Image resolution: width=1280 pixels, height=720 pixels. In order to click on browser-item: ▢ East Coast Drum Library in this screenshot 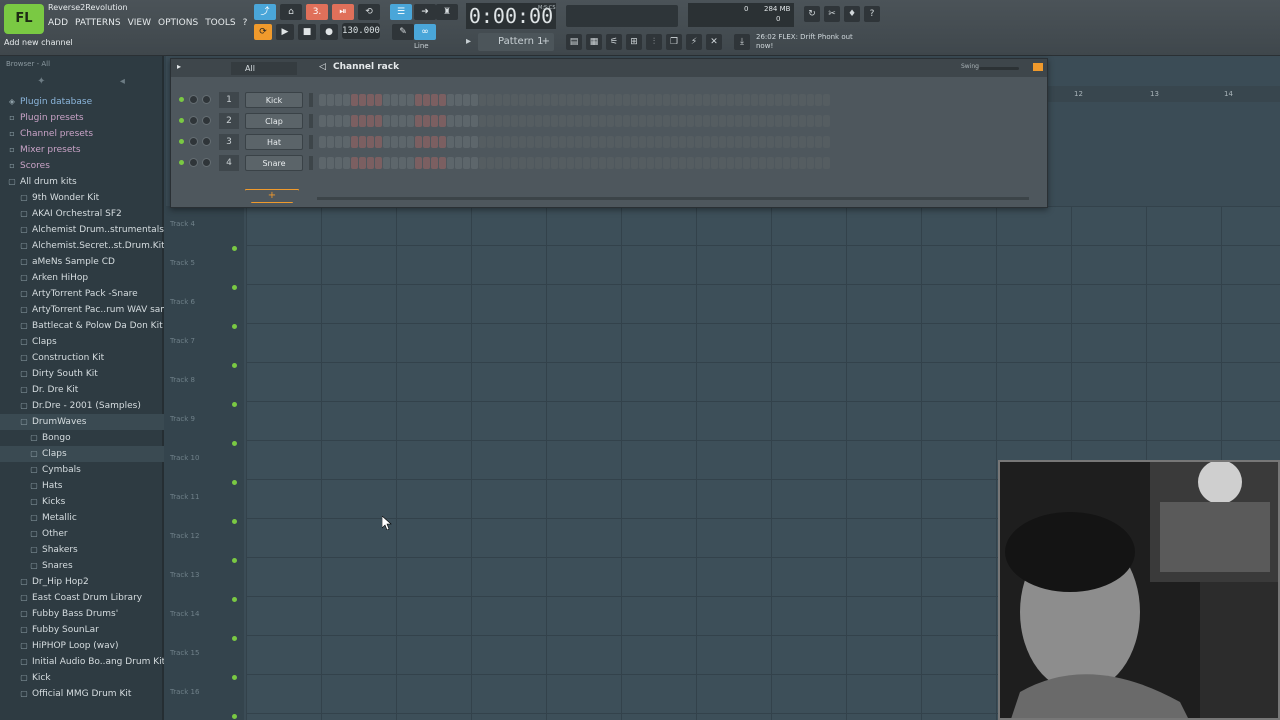, I will do `click(82, 598)`.